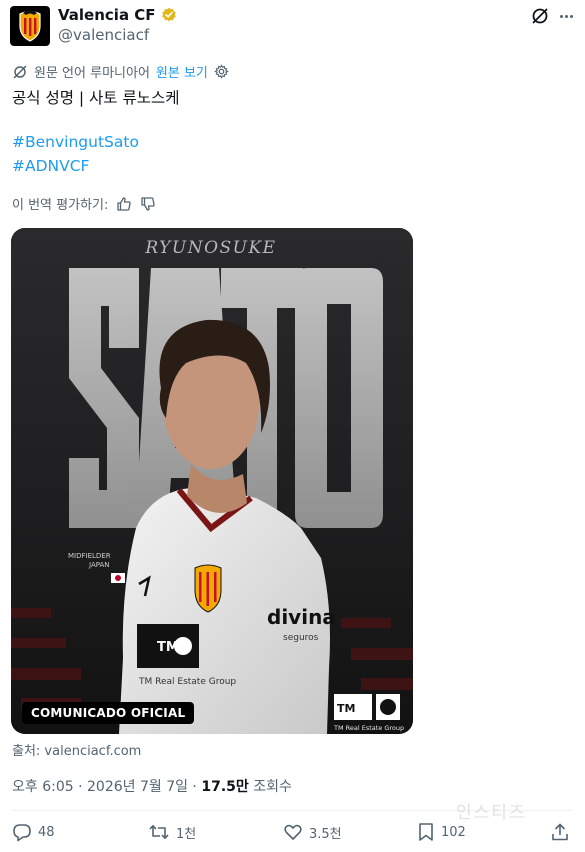  I want to click on sleeve-sponsor-text: divina, so click(301, 617).